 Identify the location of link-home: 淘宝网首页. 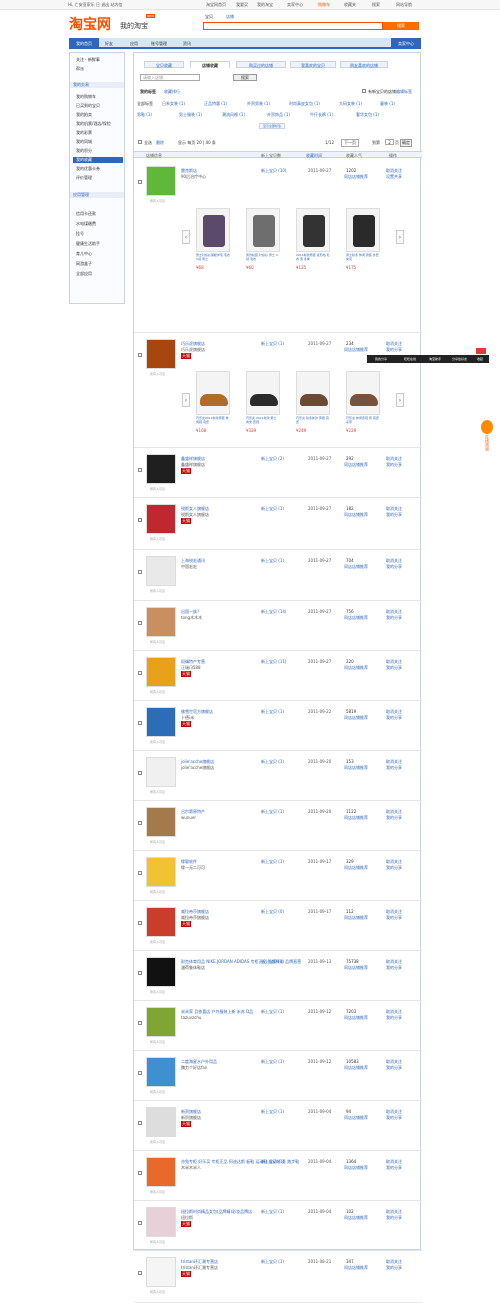
(216, 5).